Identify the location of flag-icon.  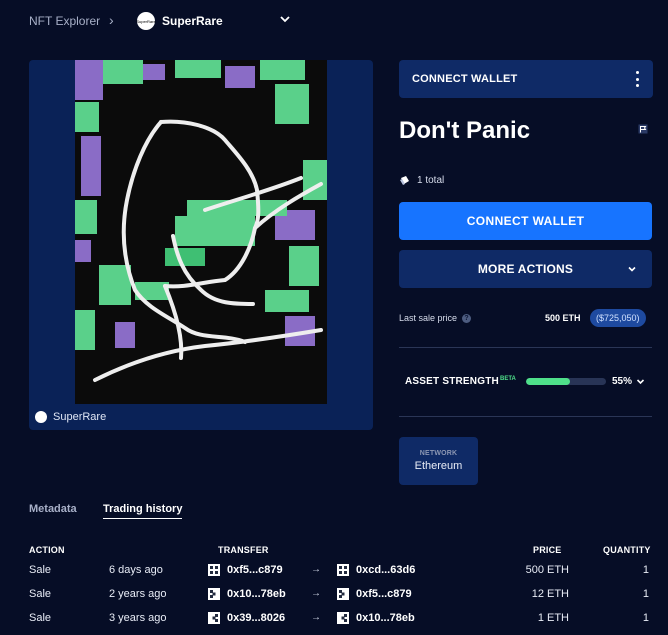
(643, 129).